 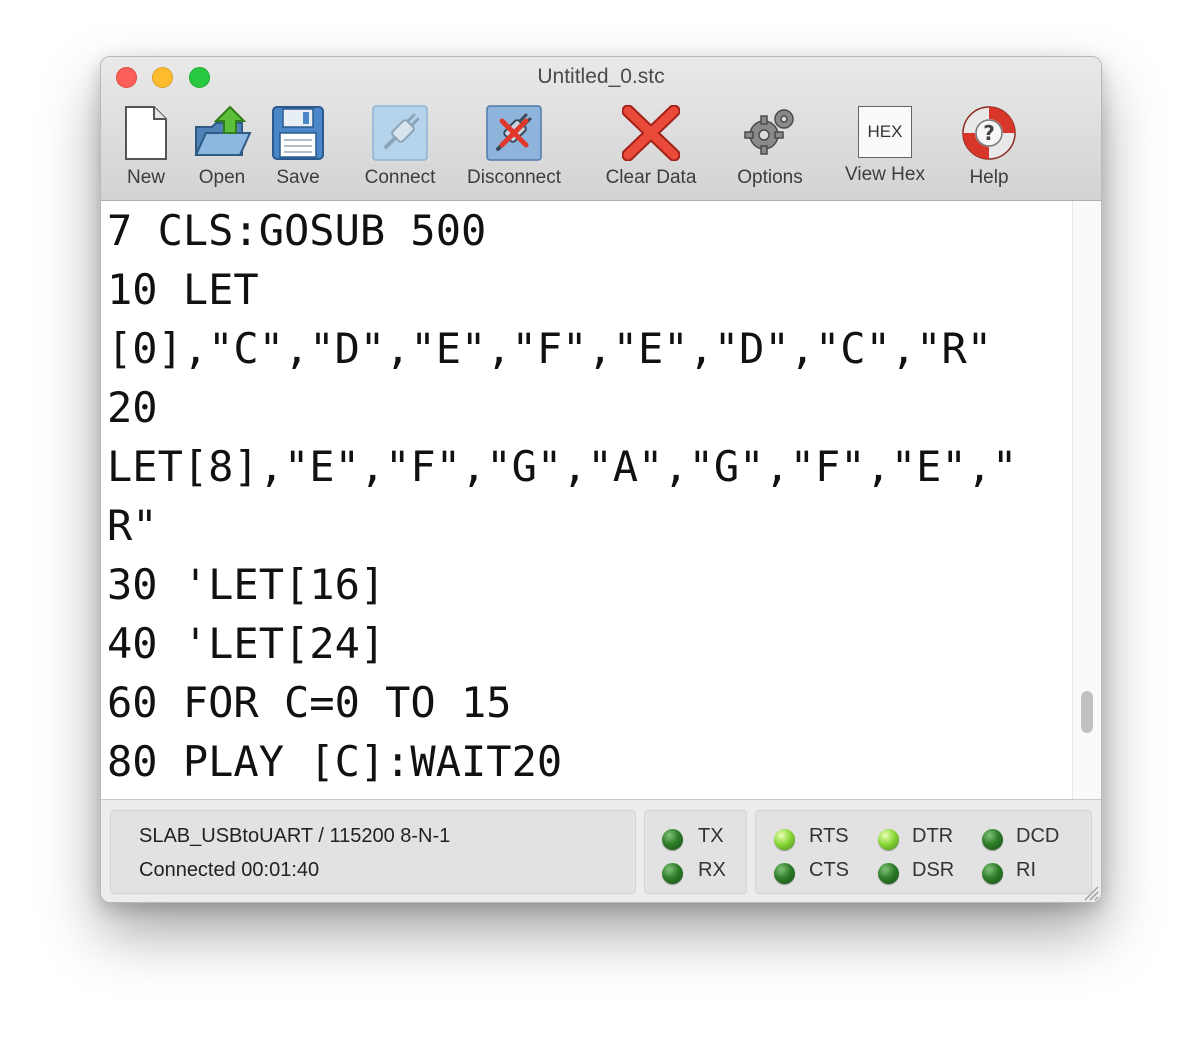 What do you see at coordinates (888, 873) in the screenshot?
I see `dsr-led-icon` at bounding box center [888, 873].